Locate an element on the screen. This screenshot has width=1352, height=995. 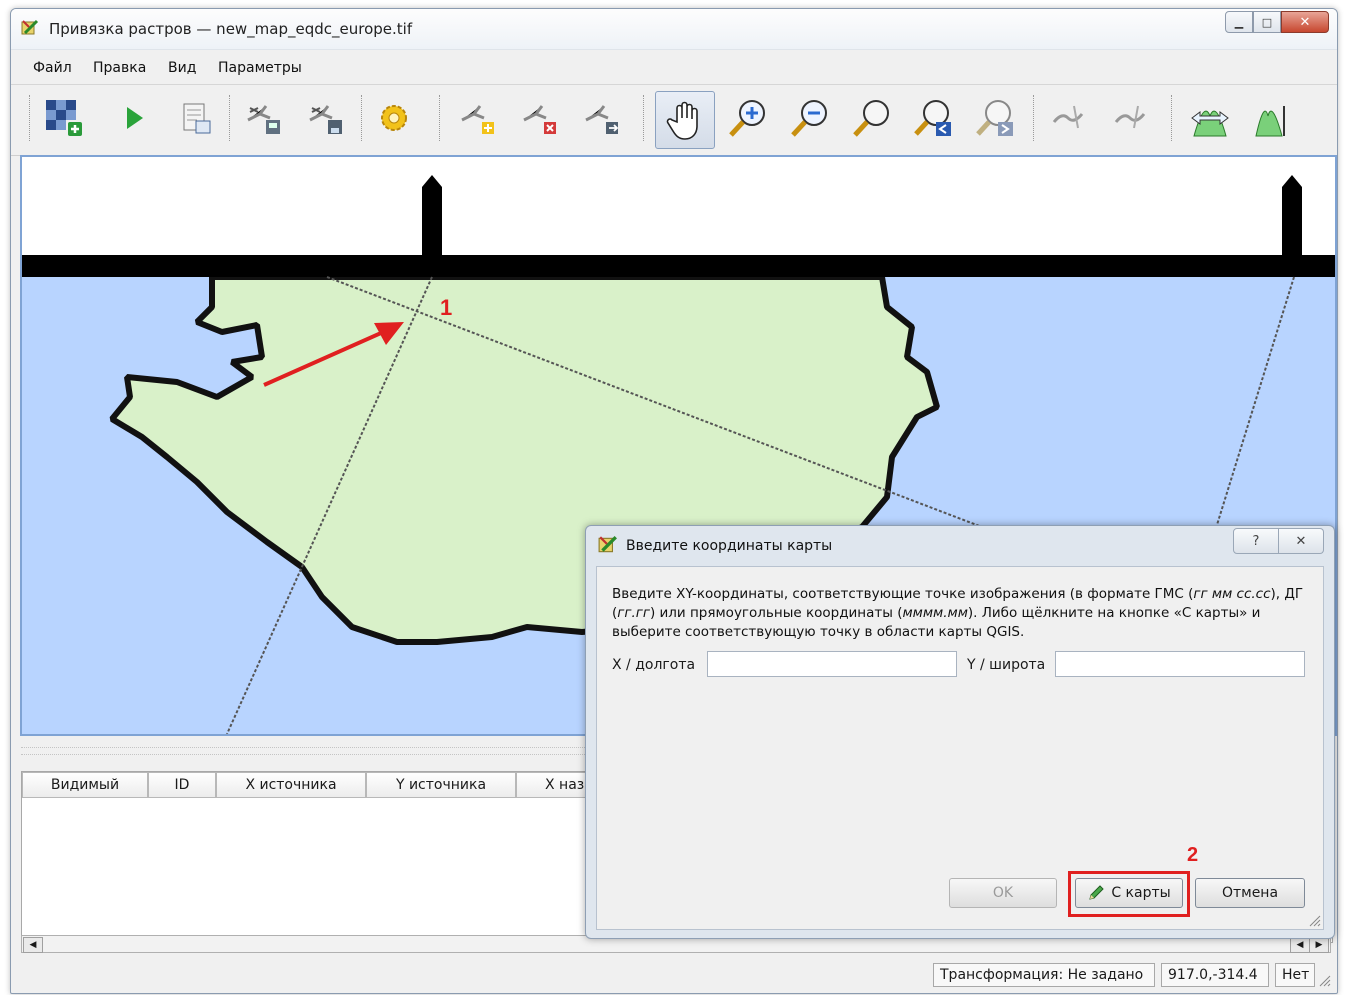
full-histogram-stretch-icon is located at coordinates (1210, 123).